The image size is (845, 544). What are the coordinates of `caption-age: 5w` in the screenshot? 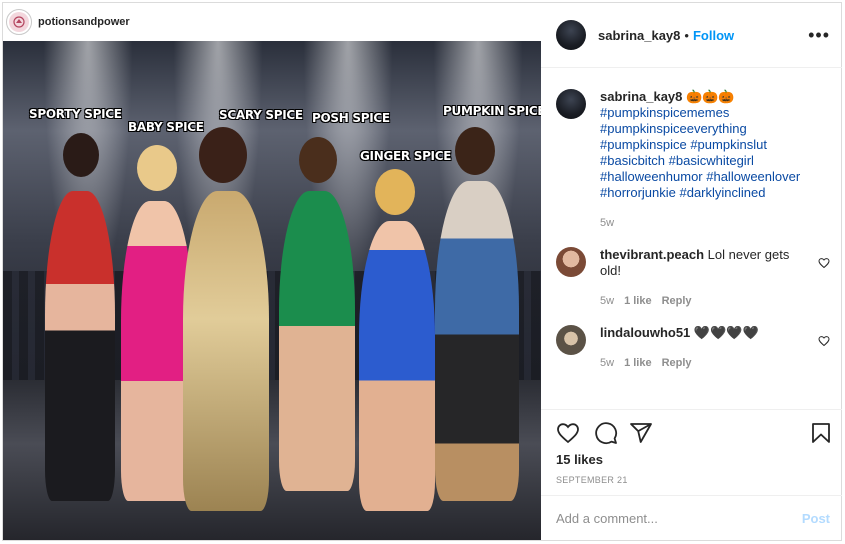 It's located at (710, 223).